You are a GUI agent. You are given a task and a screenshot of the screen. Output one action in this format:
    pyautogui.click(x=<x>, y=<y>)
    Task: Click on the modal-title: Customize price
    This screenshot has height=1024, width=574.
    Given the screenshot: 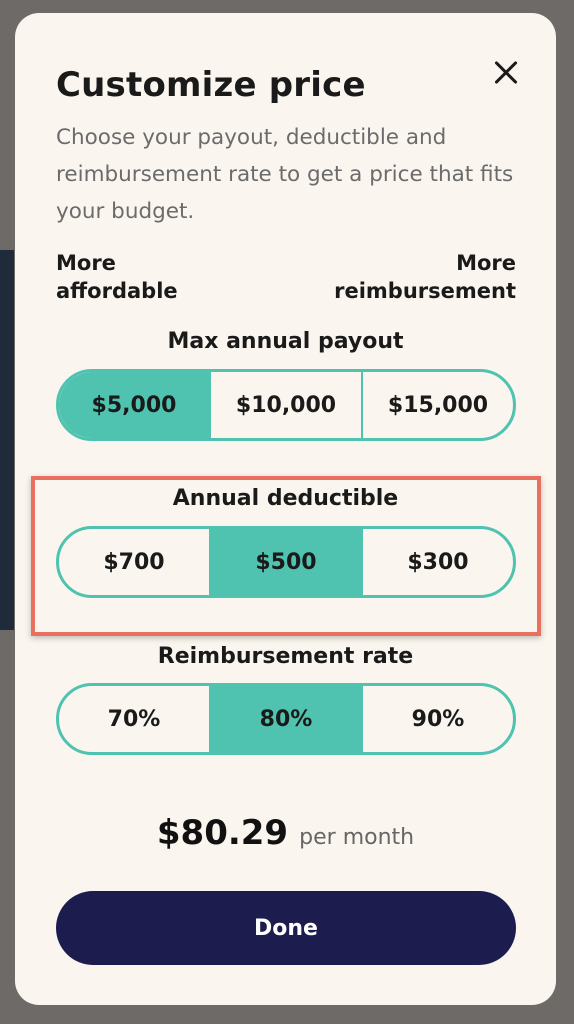 What is the action you would take?
    pyautogui.click(x=211, y=85)
    